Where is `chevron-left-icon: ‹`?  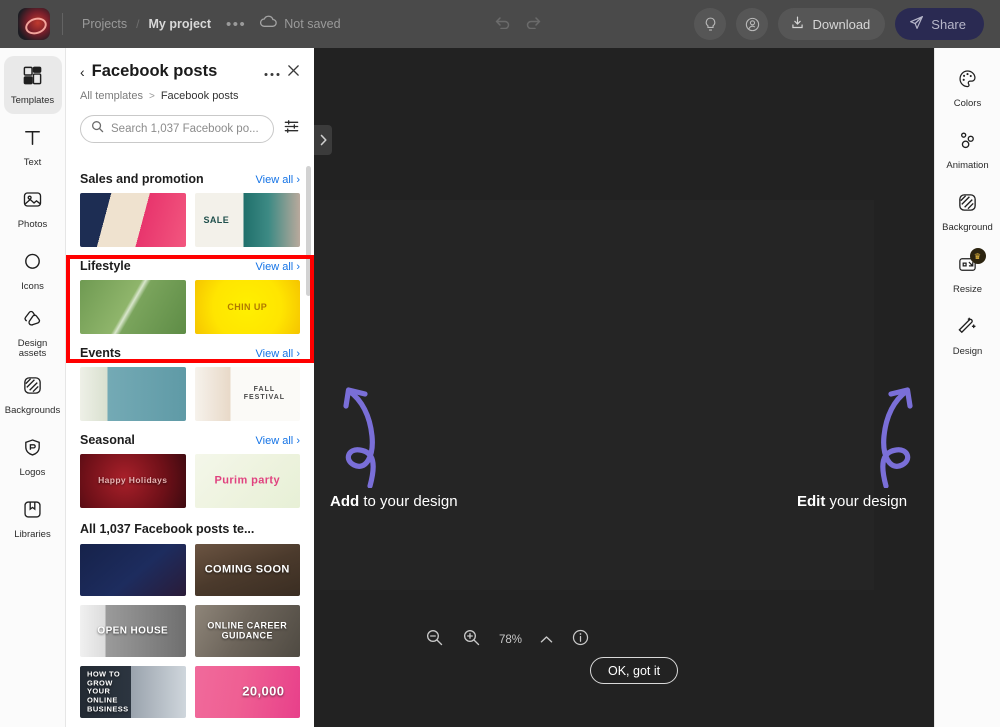
chevron-left-icon: ‹ is located at coordinates (82, 72).